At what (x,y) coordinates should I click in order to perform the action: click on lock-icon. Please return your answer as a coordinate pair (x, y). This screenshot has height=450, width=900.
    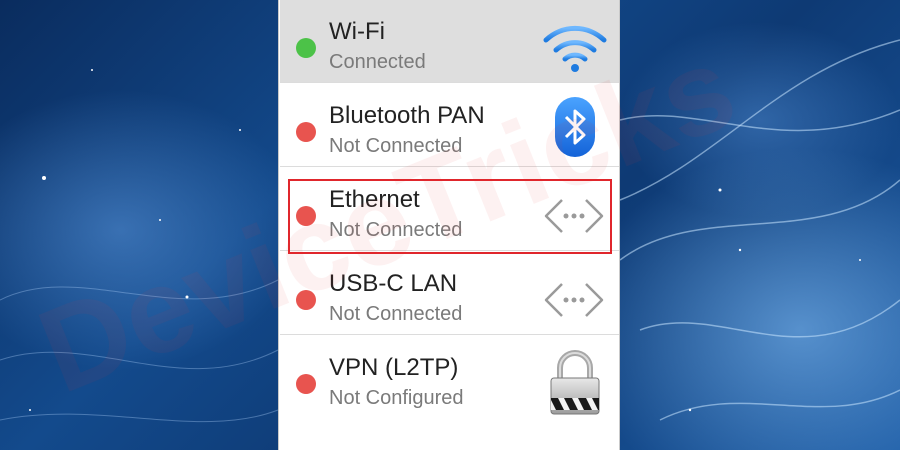
    Looking at the image, I should click on (575, 382).